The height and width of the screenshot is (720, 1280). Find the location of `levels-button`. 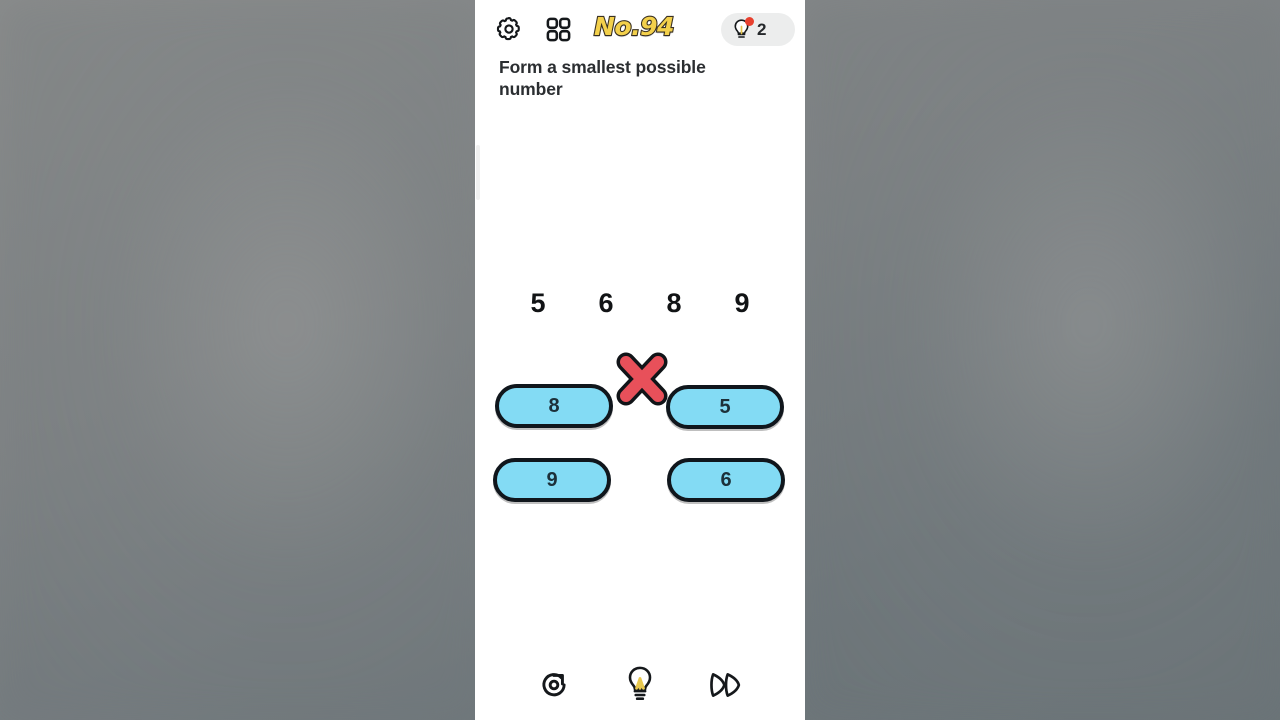

levels-button is located at coordinates (558, 29).